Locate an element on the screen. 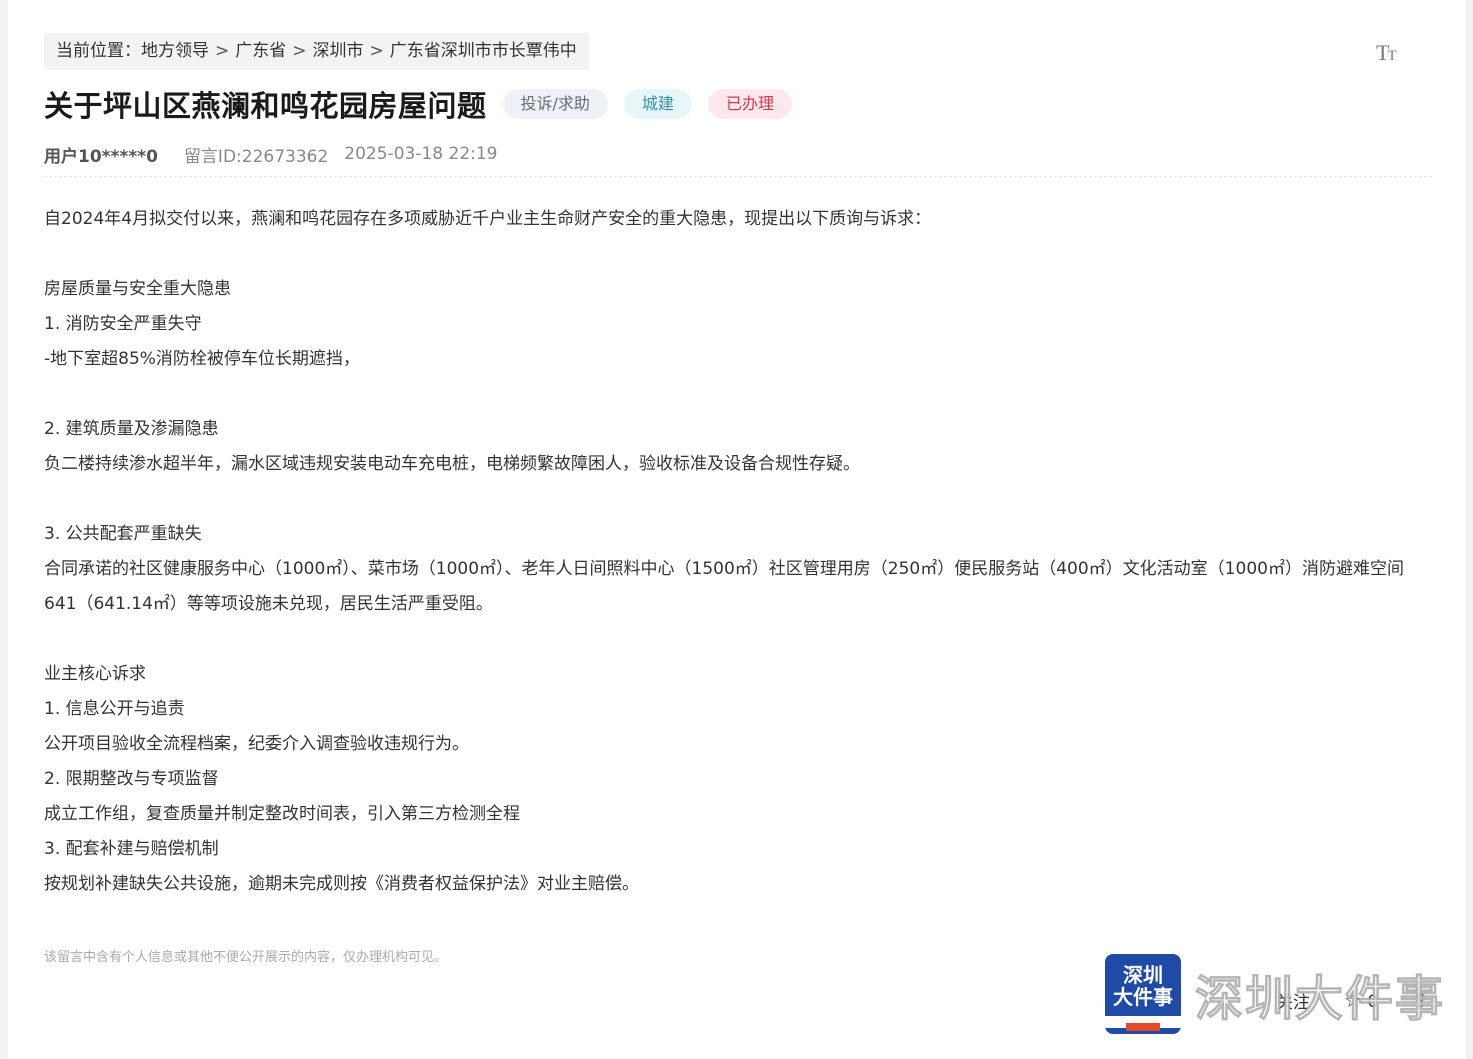 The image size is (1473, 1059). body-line: 房屋质量与安全重大隐患 is located at coordinates (137, 289).